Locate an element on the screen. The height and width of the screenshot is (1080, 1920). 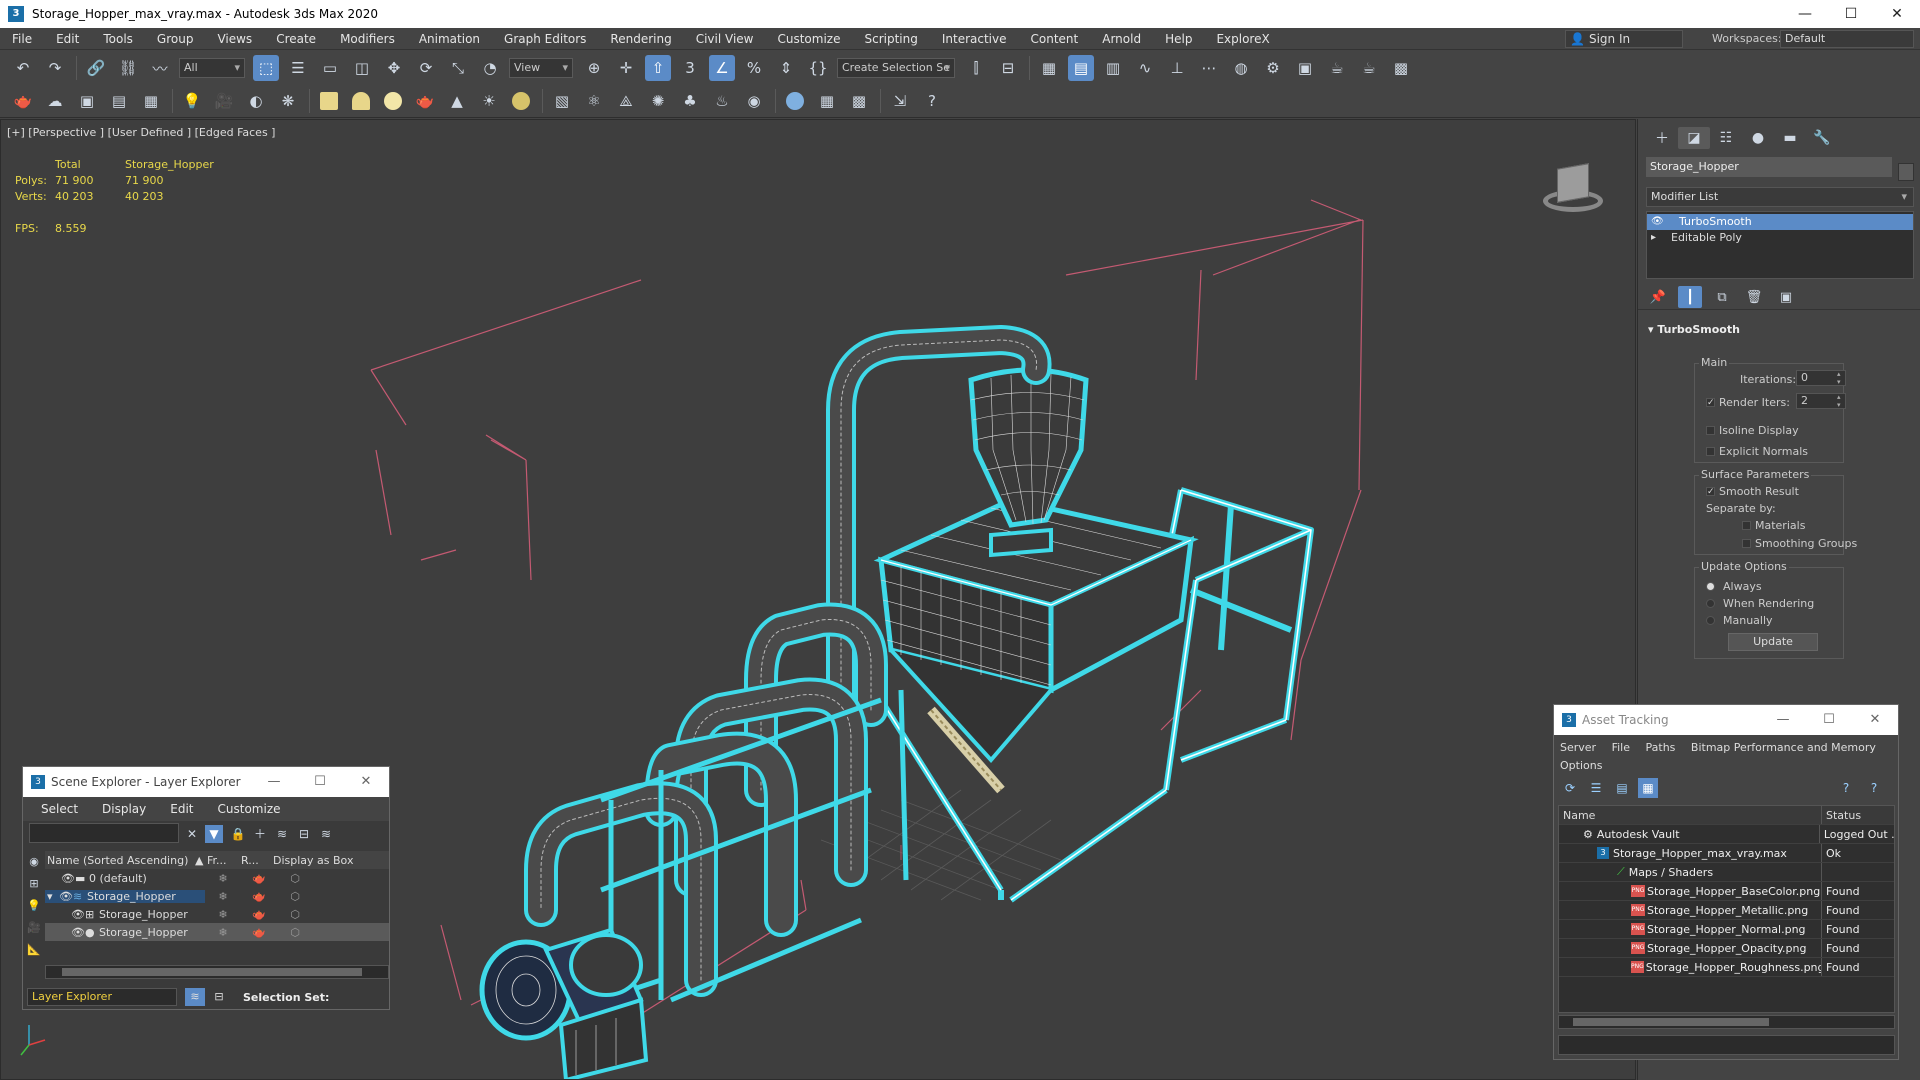
scene-row: 👁 ⊞ Storage_Hopper ❄ 🫖 ⬡ is located at coordinates (217, 914).